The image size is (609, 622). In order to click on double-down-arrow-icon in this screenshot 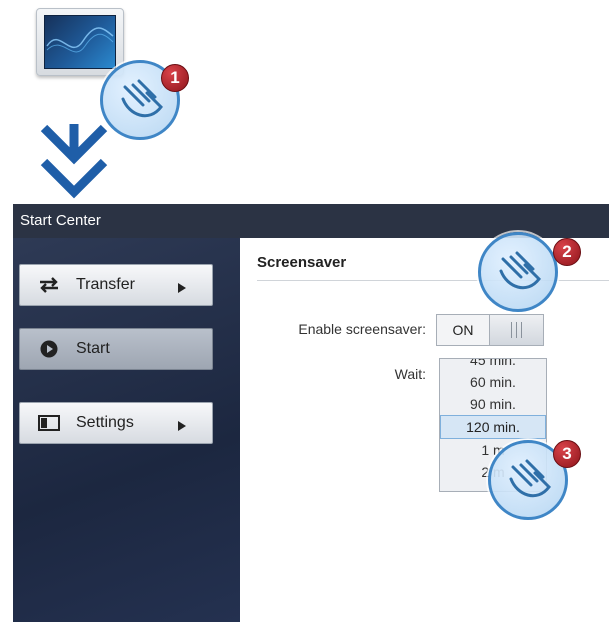, I will do `click(74, 161)`.